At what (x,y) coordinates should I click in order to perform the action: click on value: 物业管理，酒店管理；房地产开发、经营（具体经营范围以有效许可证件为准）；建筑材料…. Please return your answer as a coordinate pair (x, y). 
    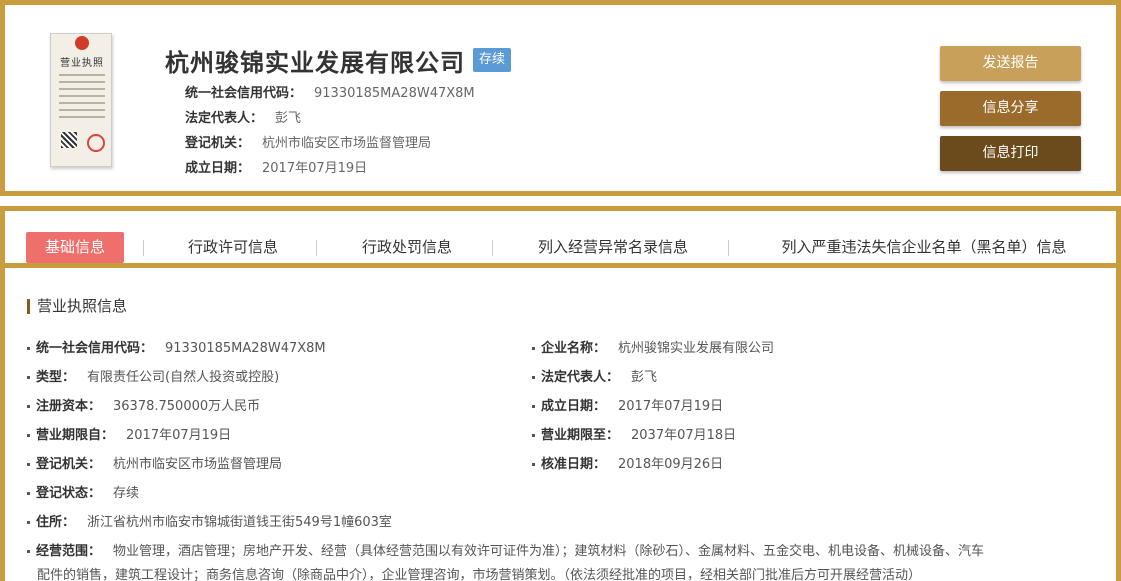
    Looking at the image, I should click on (549, 551).